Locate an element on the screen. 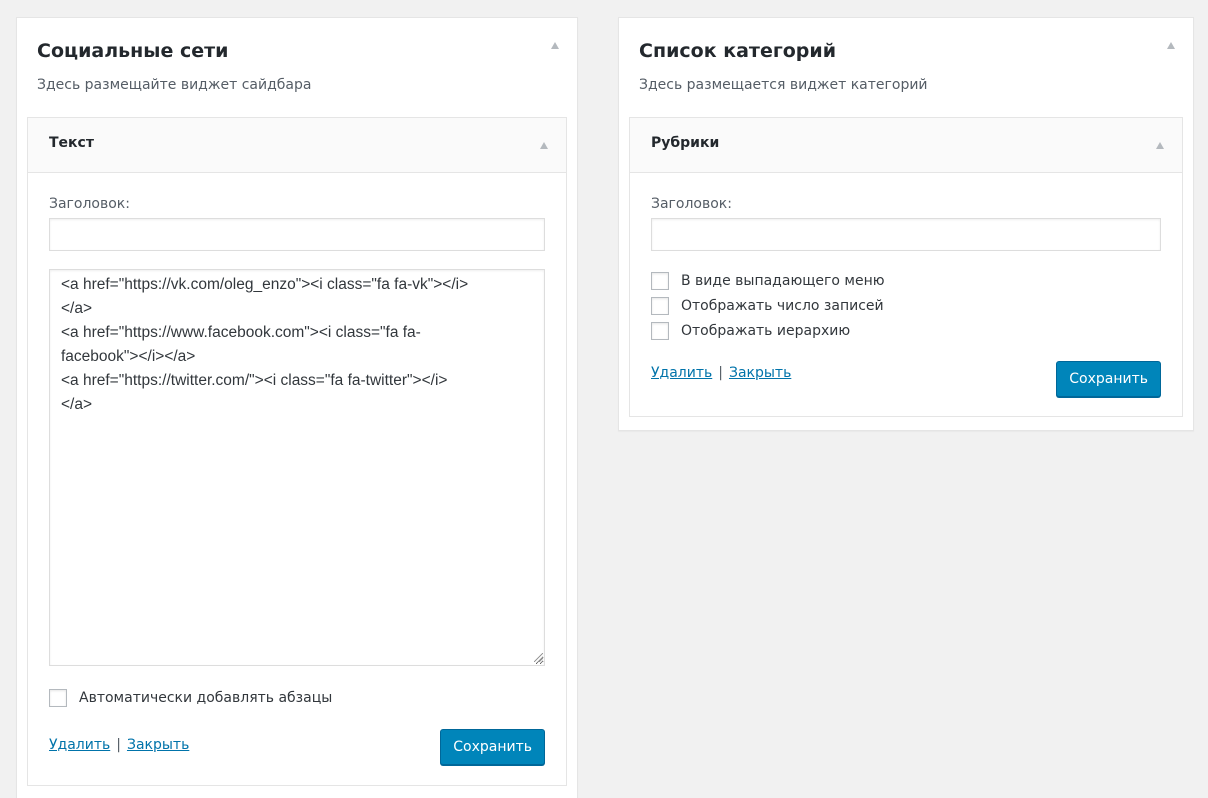 Image resolution: width=1208 pixels, height=798 pixels. widget-header: Текст is located at coordinates (297, 145).